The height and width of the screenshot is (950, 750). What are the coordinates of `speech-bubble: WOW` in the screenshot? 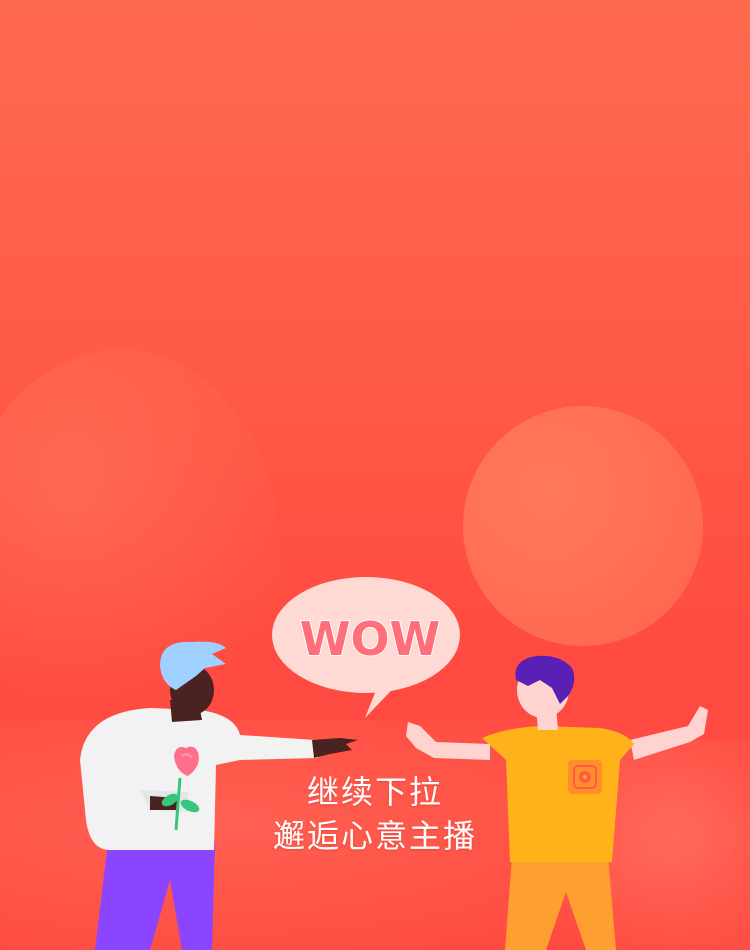 It's located at (366, 647).